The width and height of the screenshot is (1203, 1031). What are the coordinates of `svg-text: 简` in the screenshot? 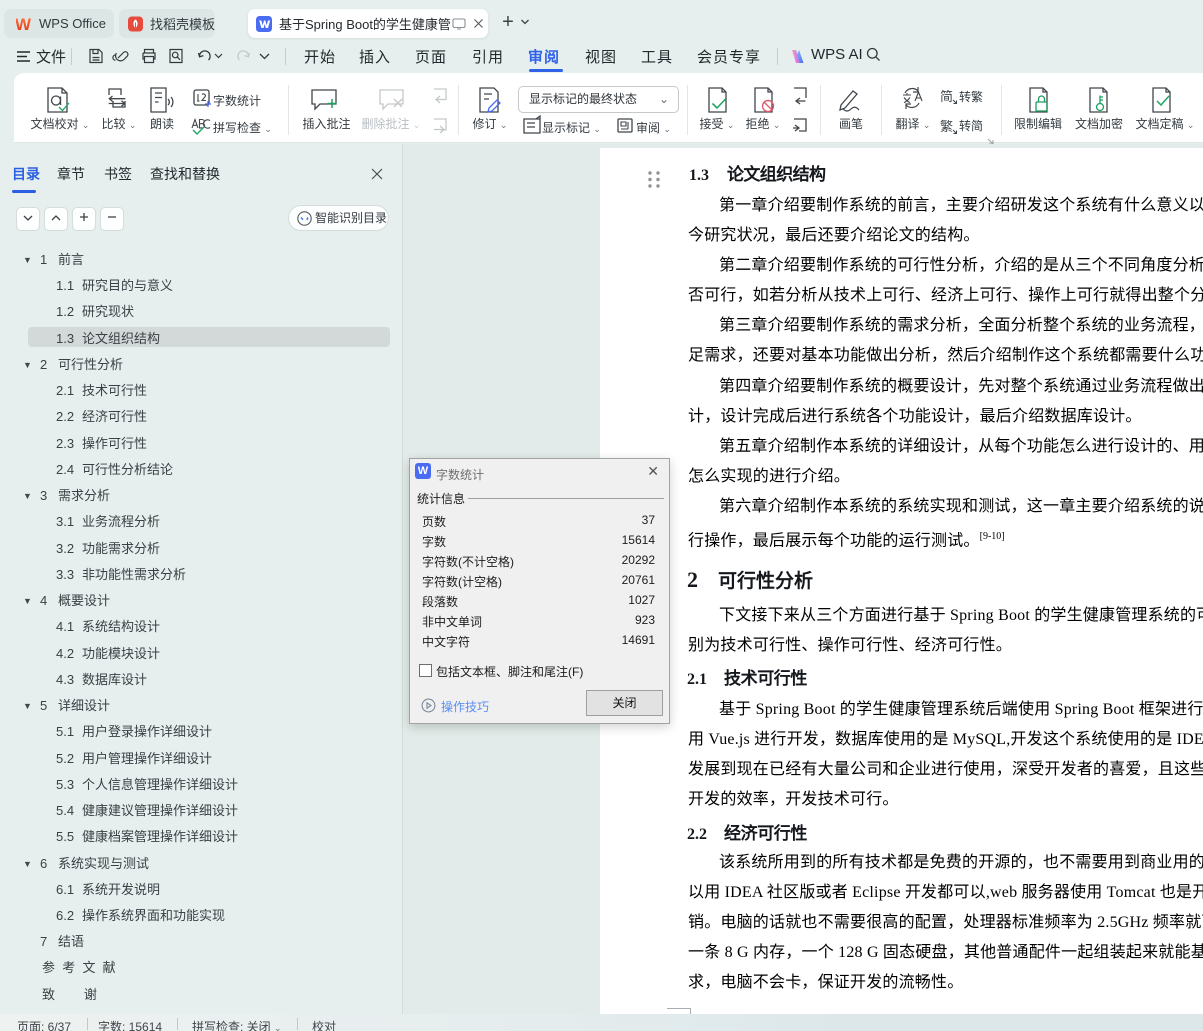 It's located at (946, 96).